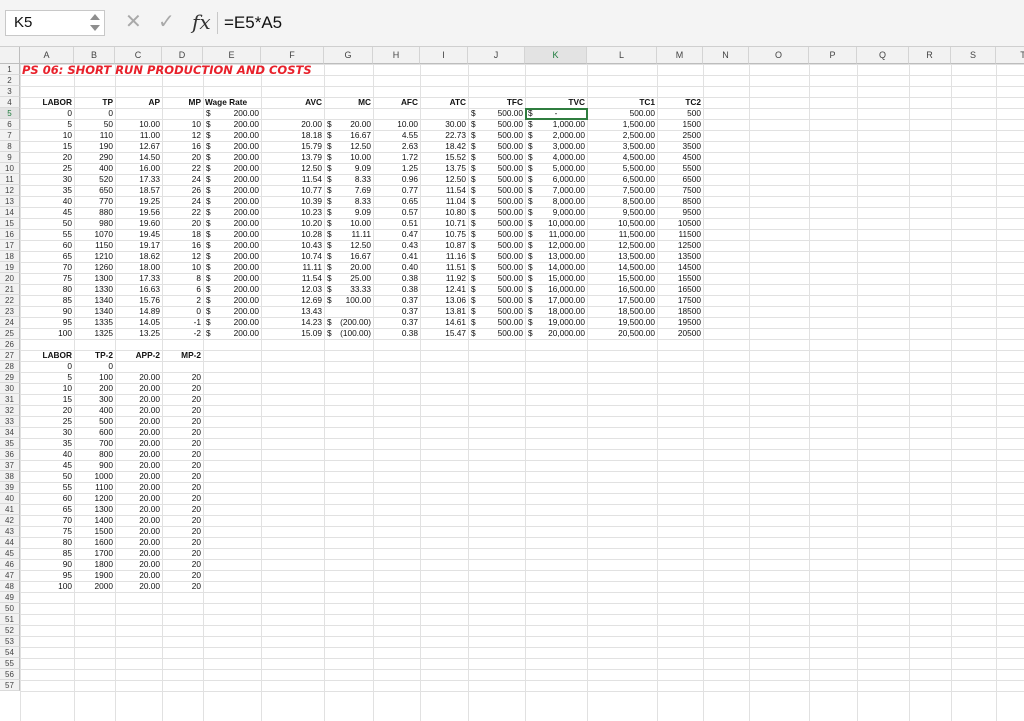 The image size is (1024, 721). What do you see at coordinates (94, 531) in the screenshot?
I see `cell-b43: 1500` at bounding box center [94, 531].